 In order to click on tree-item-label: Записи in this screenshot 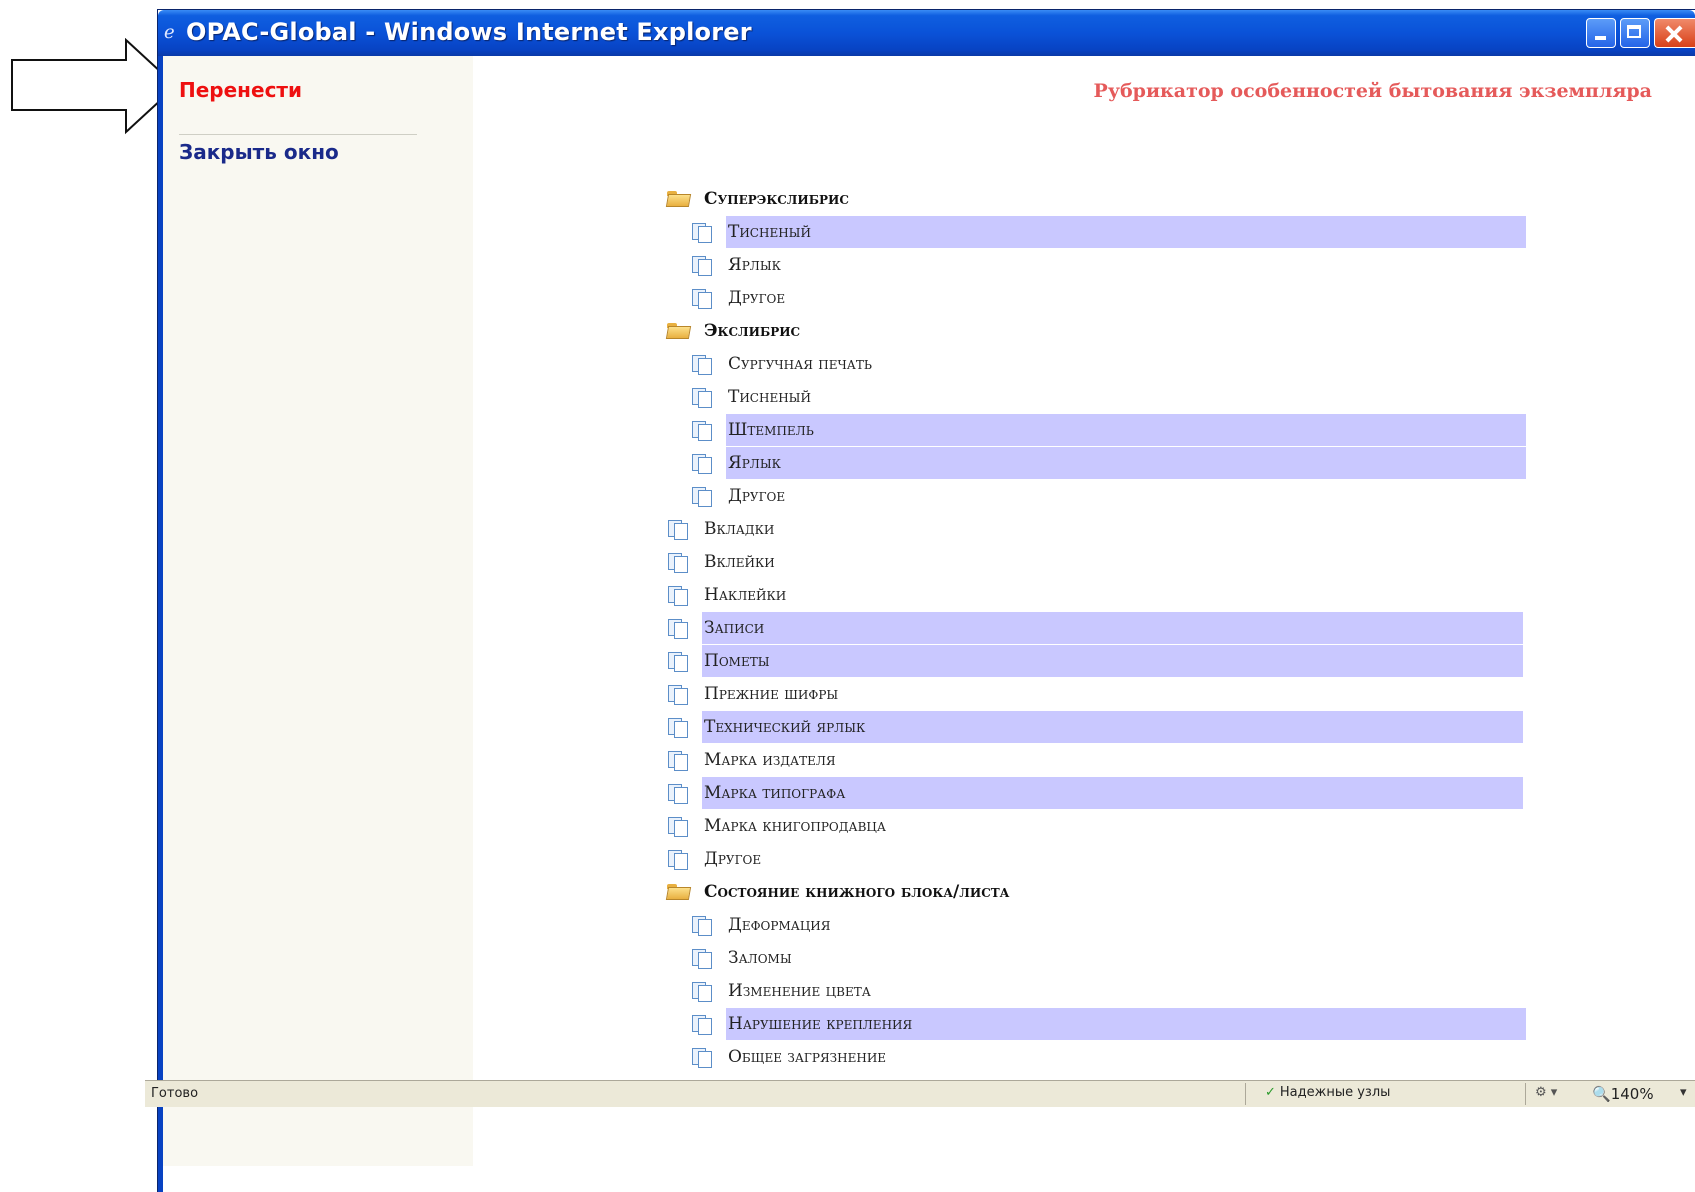, I will do `click(734, 628)`.